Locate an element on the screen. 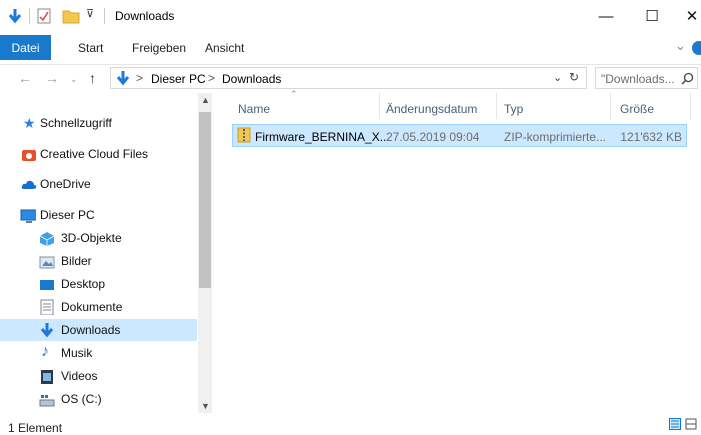 The height and width of the screenshot is (435, 701). drive-icon is located at coordinates (47, 401).